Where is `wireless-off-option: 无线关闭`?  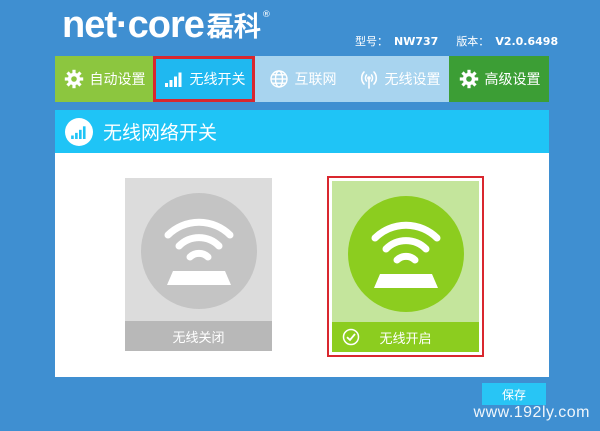 wireless-off-option: 无线关闭 is located at coordinates (198, 264).